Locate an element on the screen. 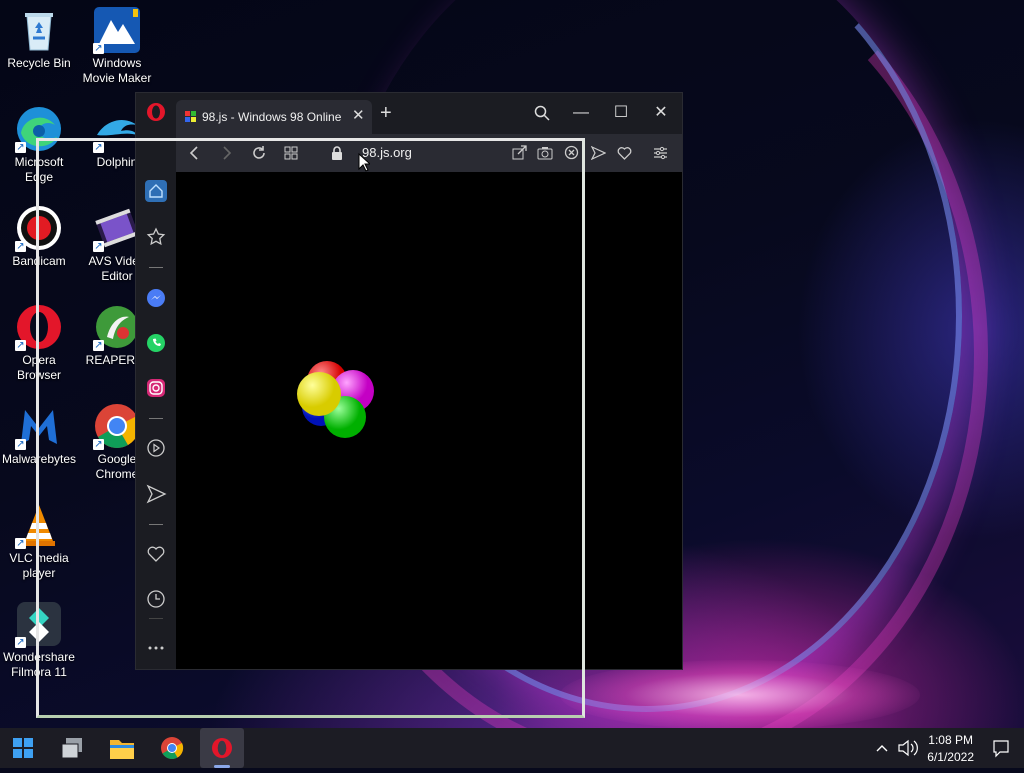 This screenshot has width=1024, height=773. flow-icon is located at coordinates (598, 153).